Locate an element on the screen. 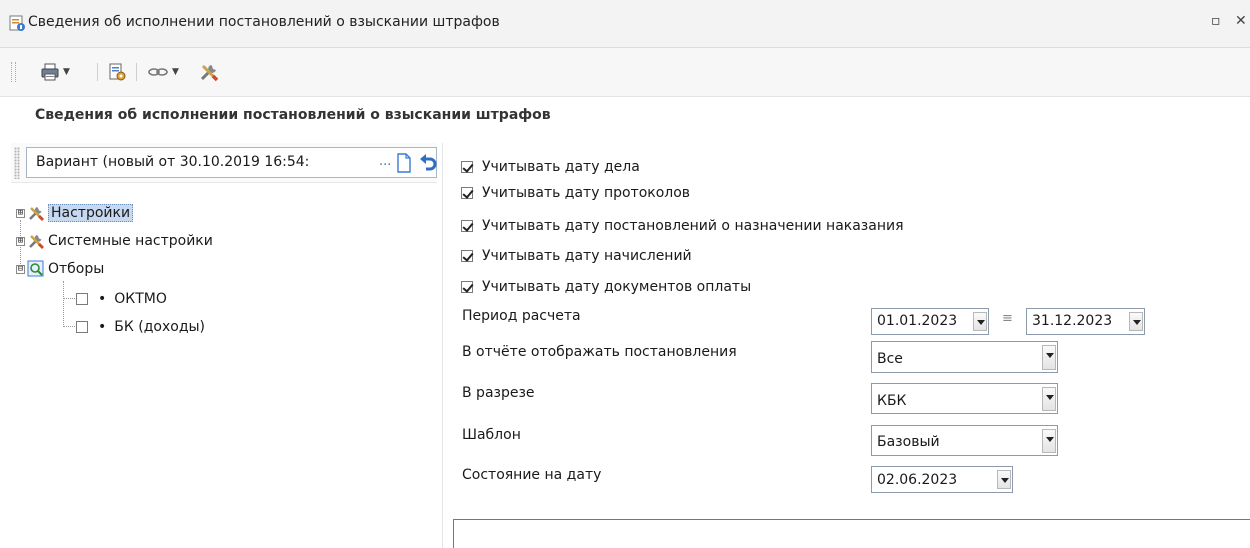  report-settings-button is located at coordinates (117, 72).